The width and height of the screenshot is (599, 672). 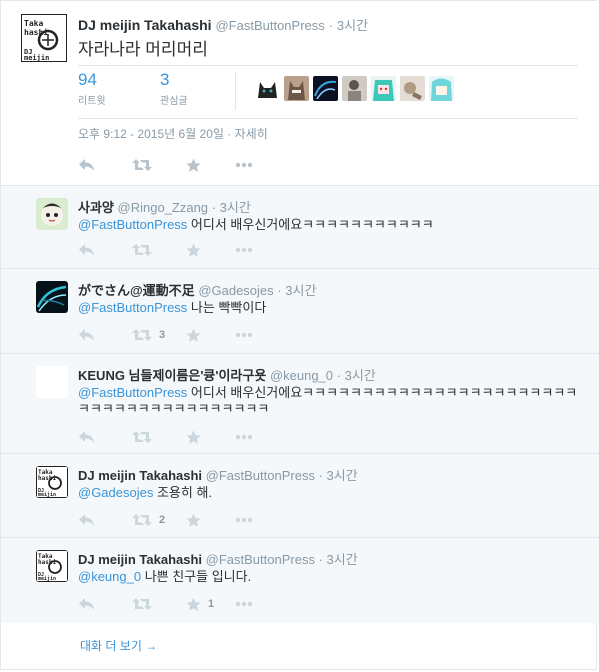 What do you see at coordinates (174, 101) in the screenshot?
I see `favorite-label: 관심글` at bounding box center [174, 101].